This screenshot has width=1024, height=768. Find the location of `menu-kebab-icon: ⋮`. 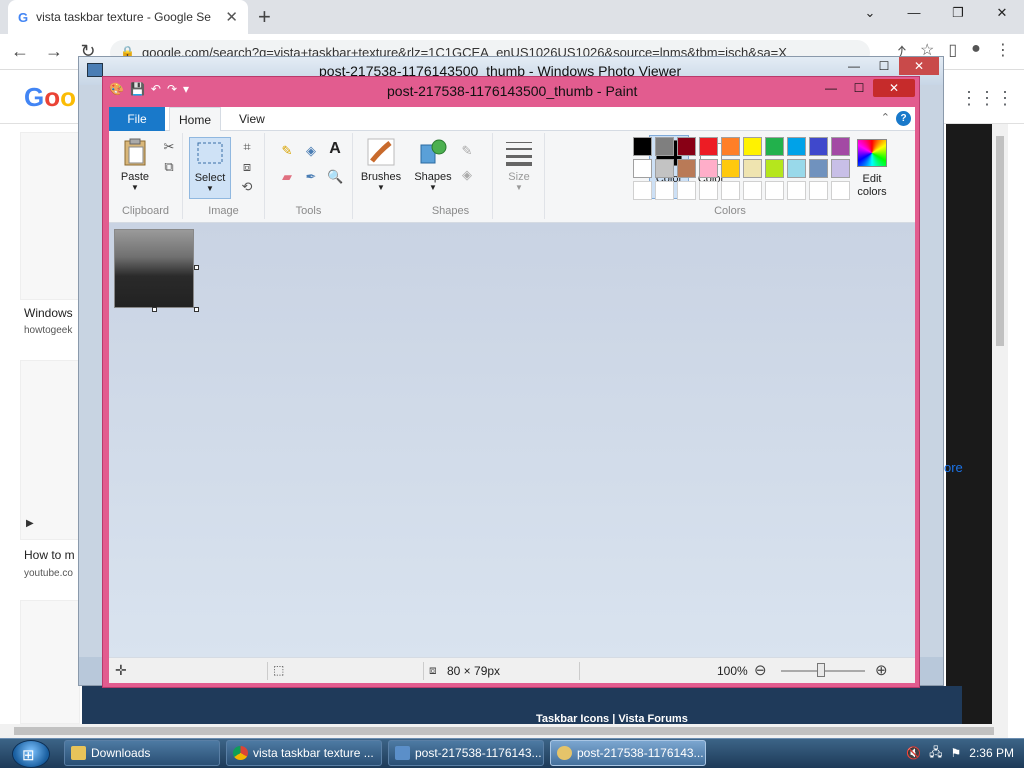

menu-kebab-icon: ⋮ is located at coordinates (1003, 52).